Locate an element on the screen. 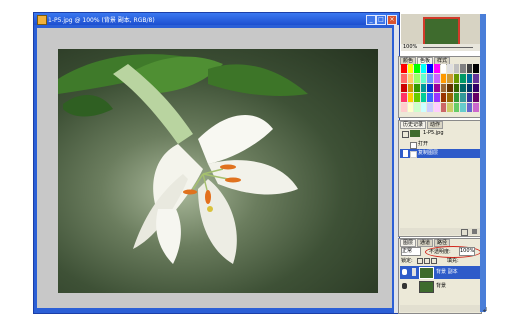 This screenshot has width=515, height=334. trash-icon is located at coordinates (474, 231).